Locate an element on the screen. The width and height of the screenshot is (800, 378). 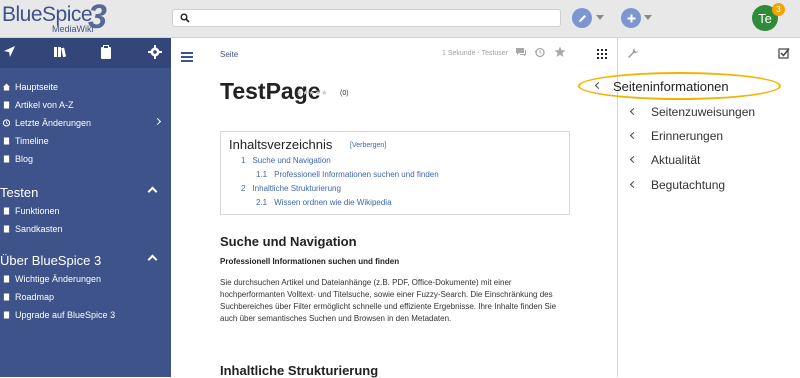
sidebar-item-label: Wichtige Änderungen is located at coordinates (58, 279).